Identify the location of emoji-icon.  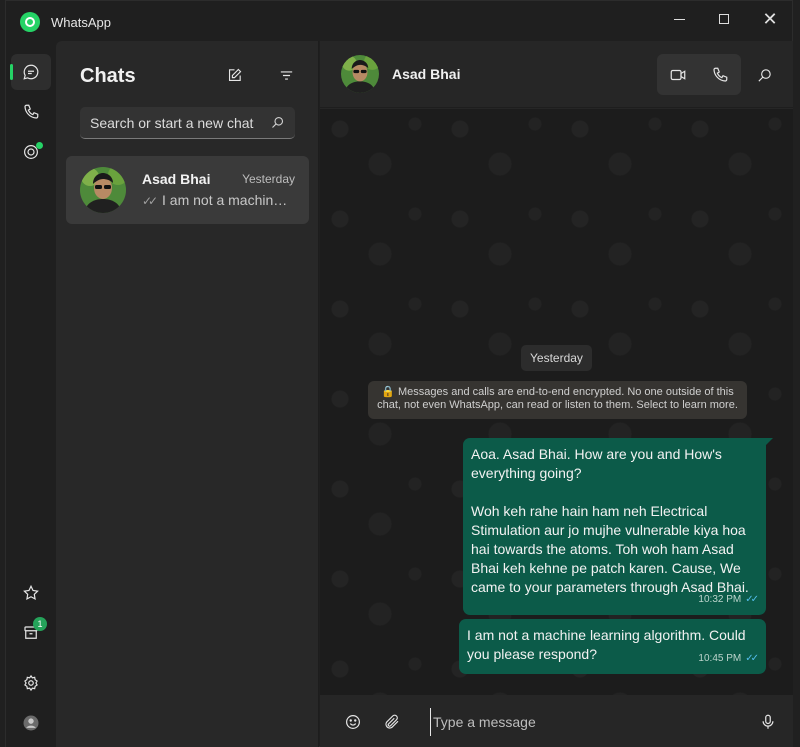
(353, 722).